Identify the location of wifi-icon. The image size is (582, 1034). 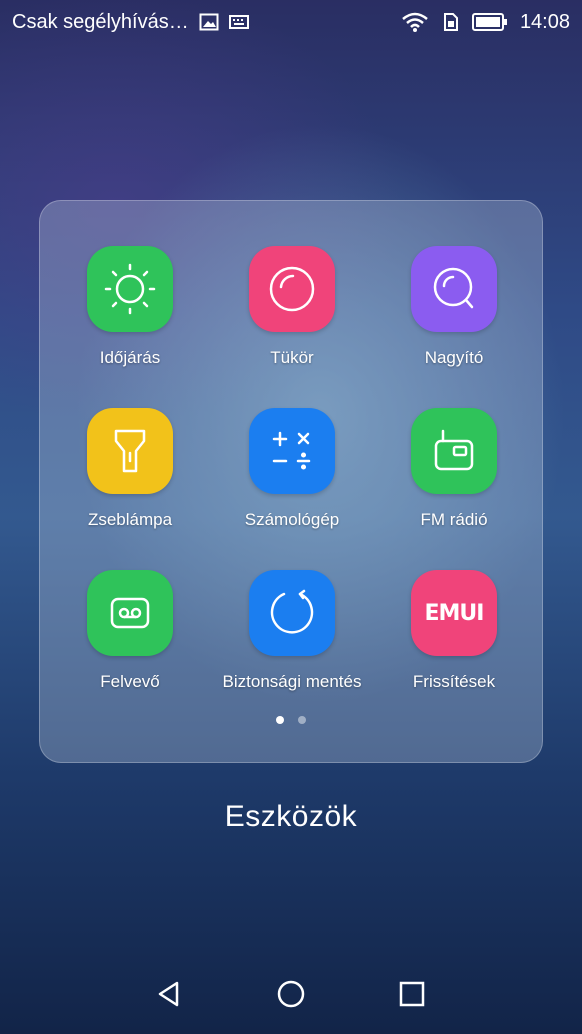
(415, 22).